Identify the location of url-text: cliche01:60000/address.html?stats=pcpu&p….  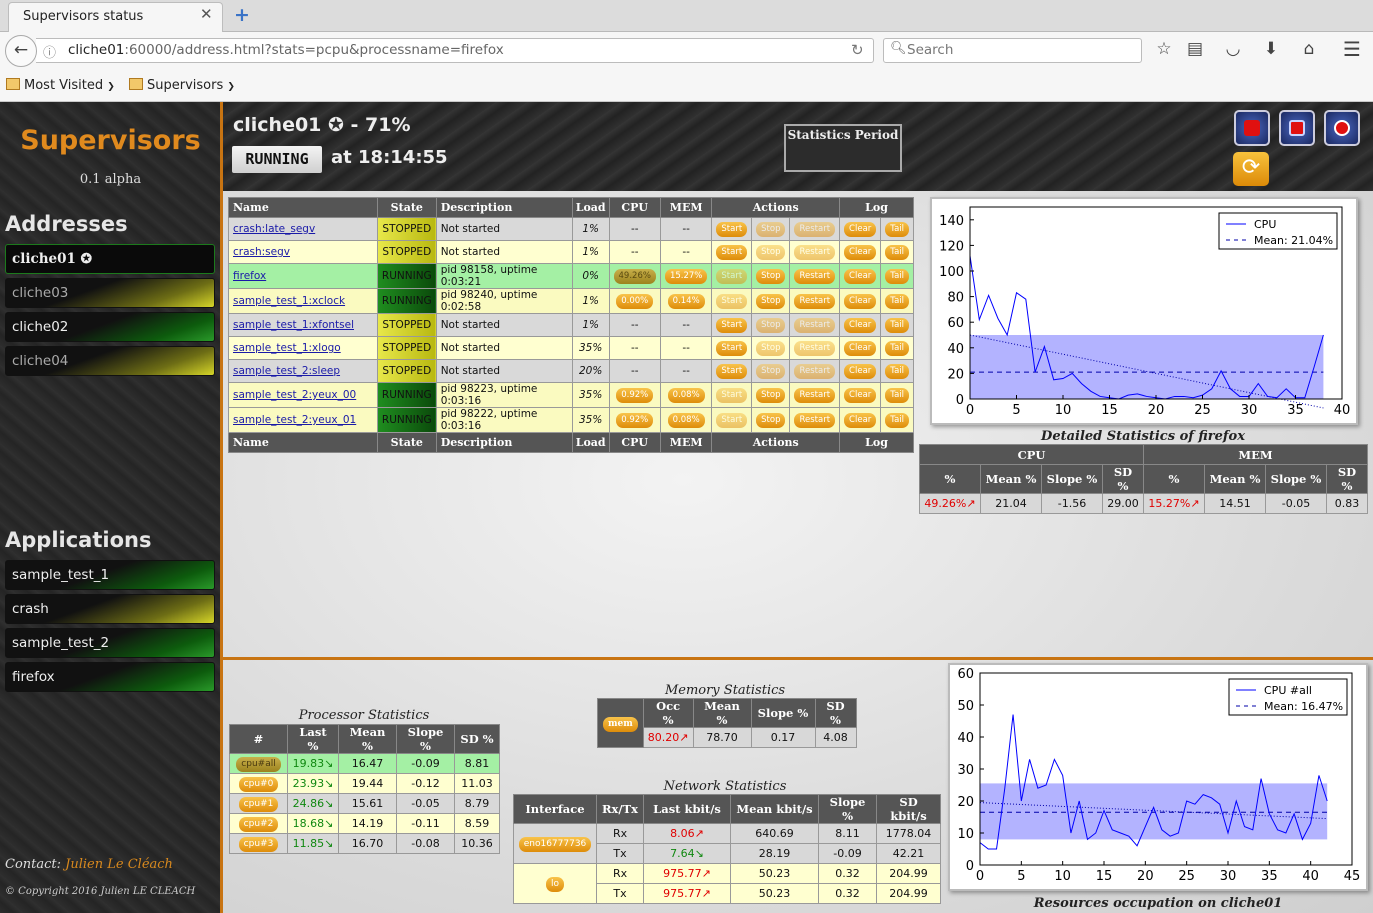
(286, 50).